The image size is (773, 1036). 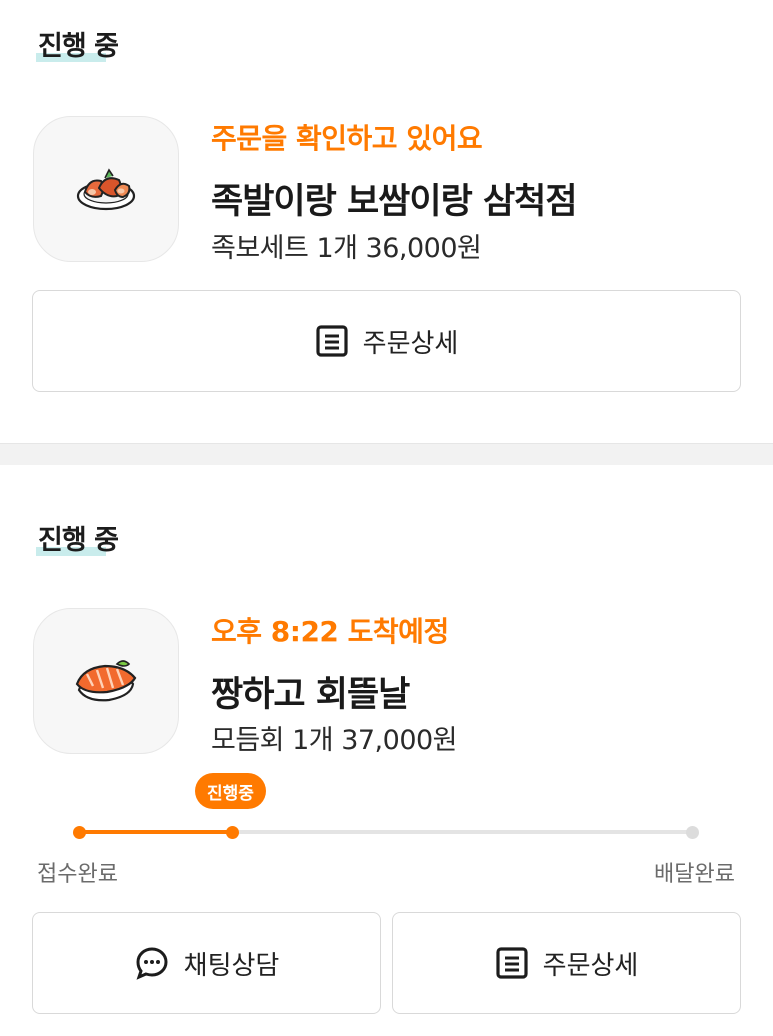 What do you see at coordinates (77, 874) in the screenshot?
I see `progress-start-label: 접수완료` at bounding box center [77, 874].